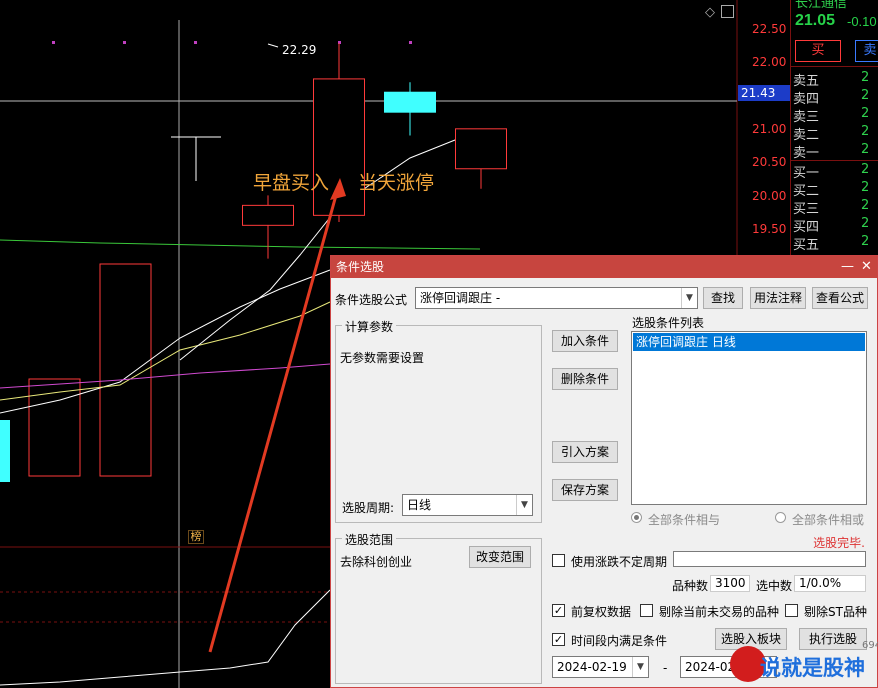 The height and width of the screenshot is (688, 878). Describe the element at coordinates (769, 229) in the screenshot. I see `price-tick: 19.50` at that location.